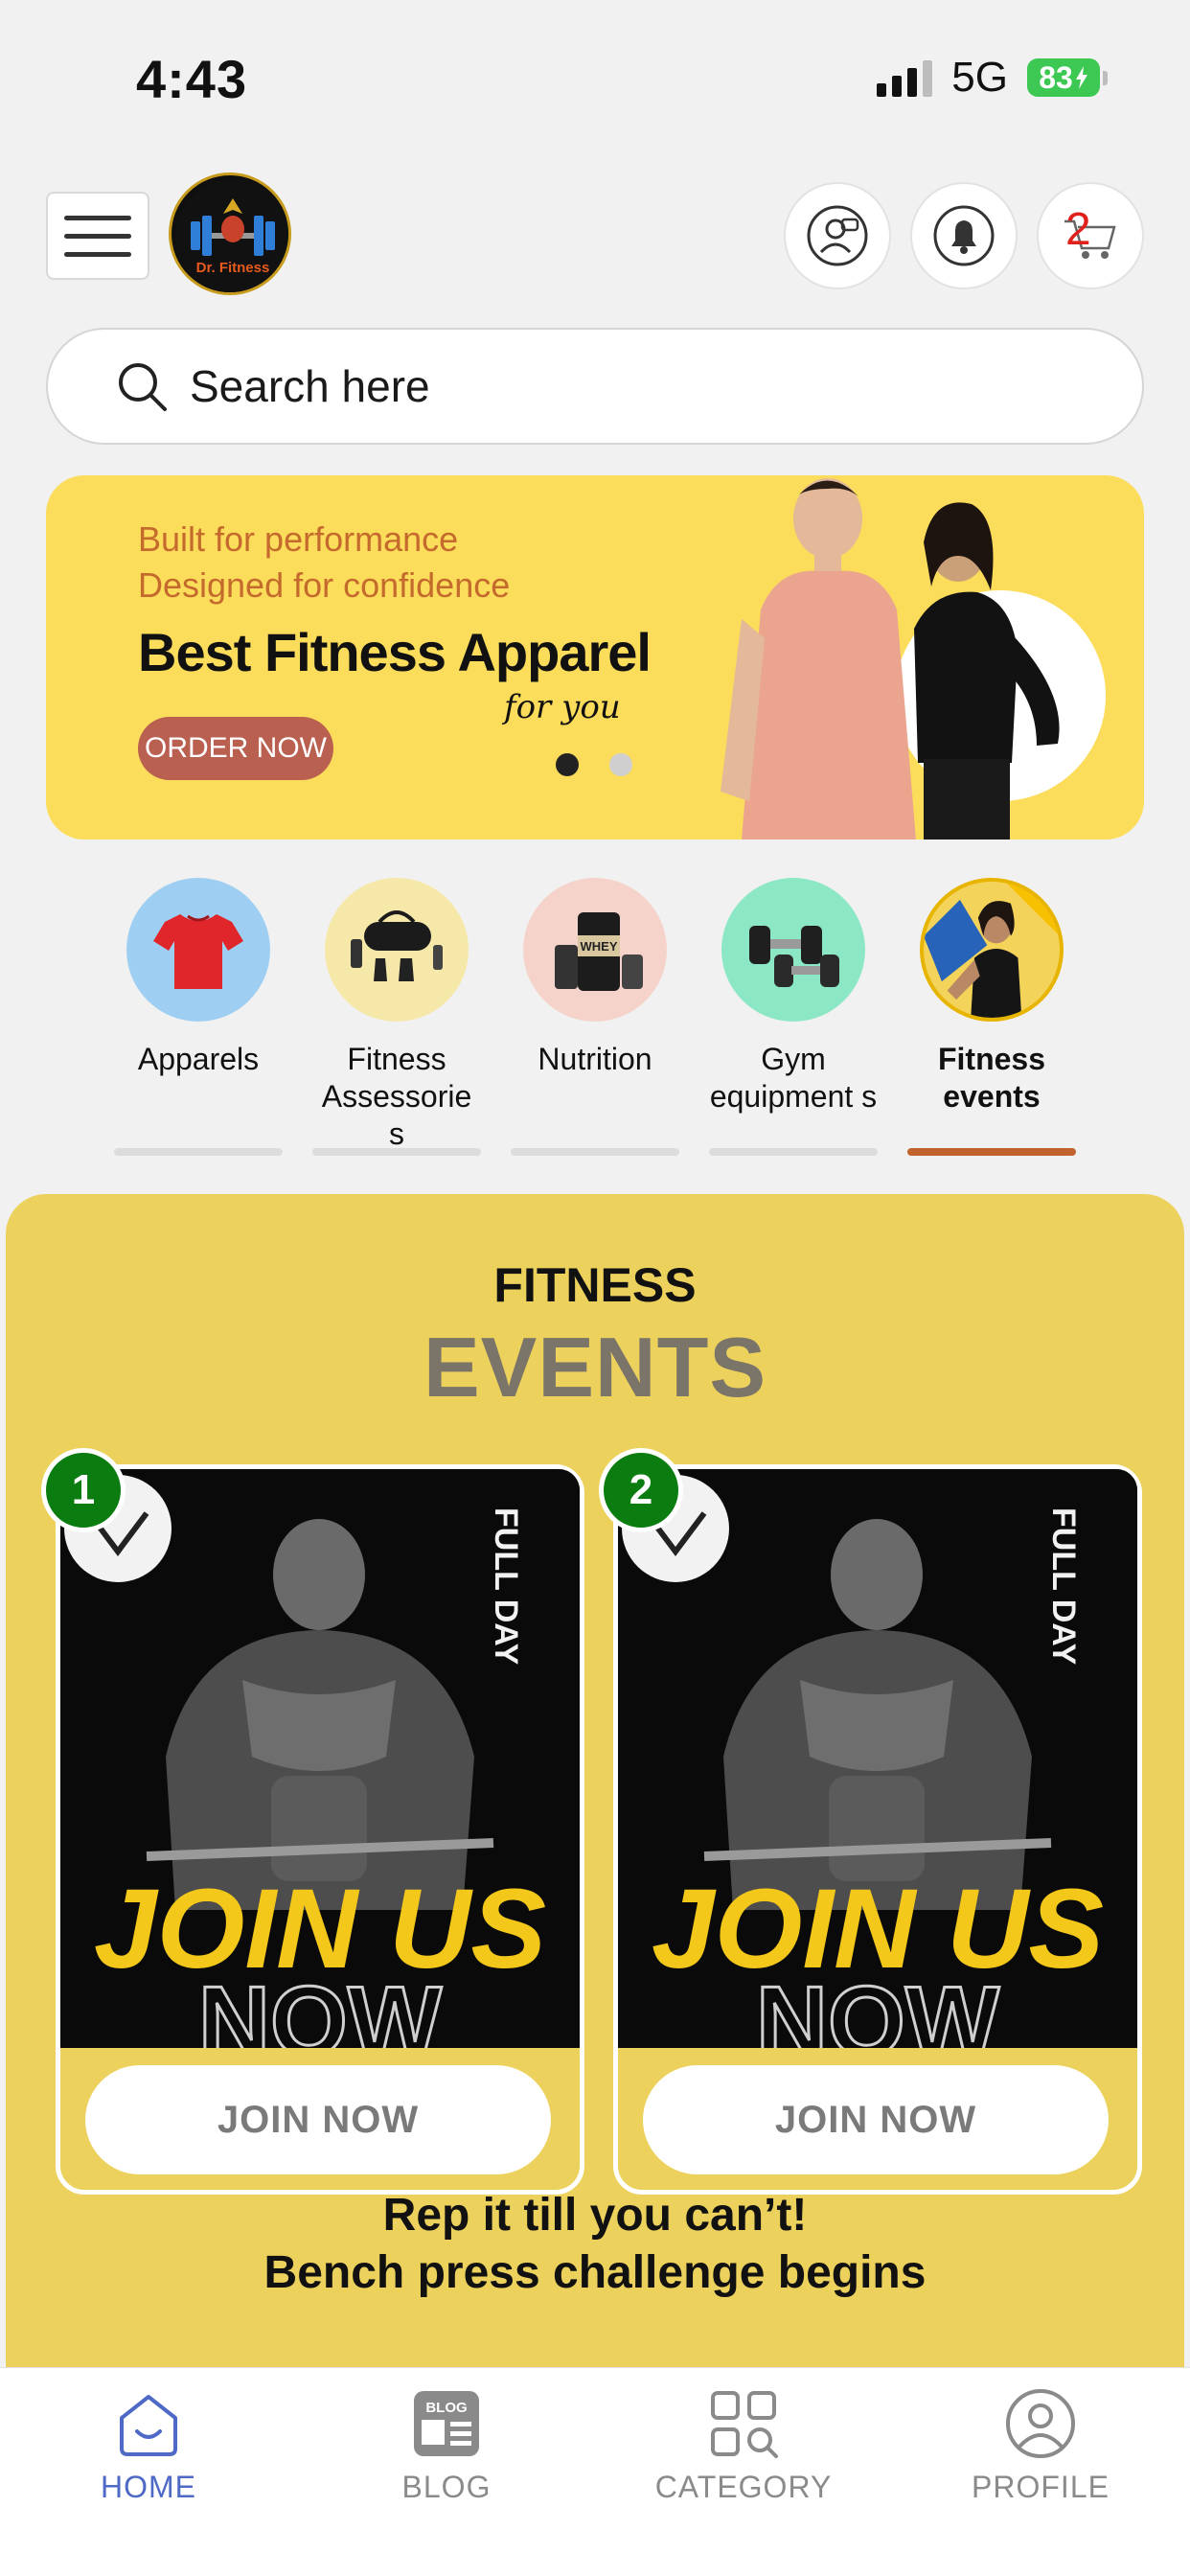  I want to click on gym-bag-icon, so click(397, 950).